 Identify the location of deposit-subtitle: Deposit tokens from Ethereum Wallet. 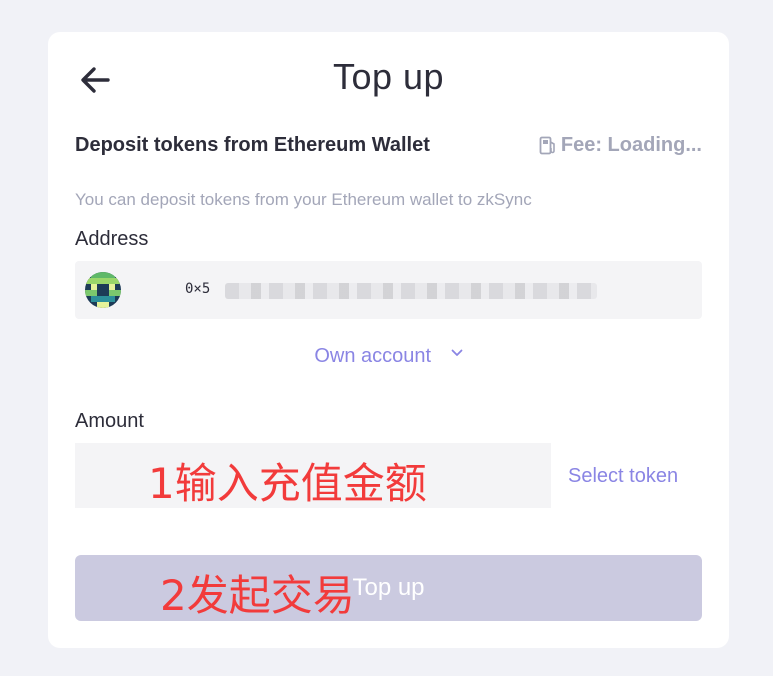
(252, 145).